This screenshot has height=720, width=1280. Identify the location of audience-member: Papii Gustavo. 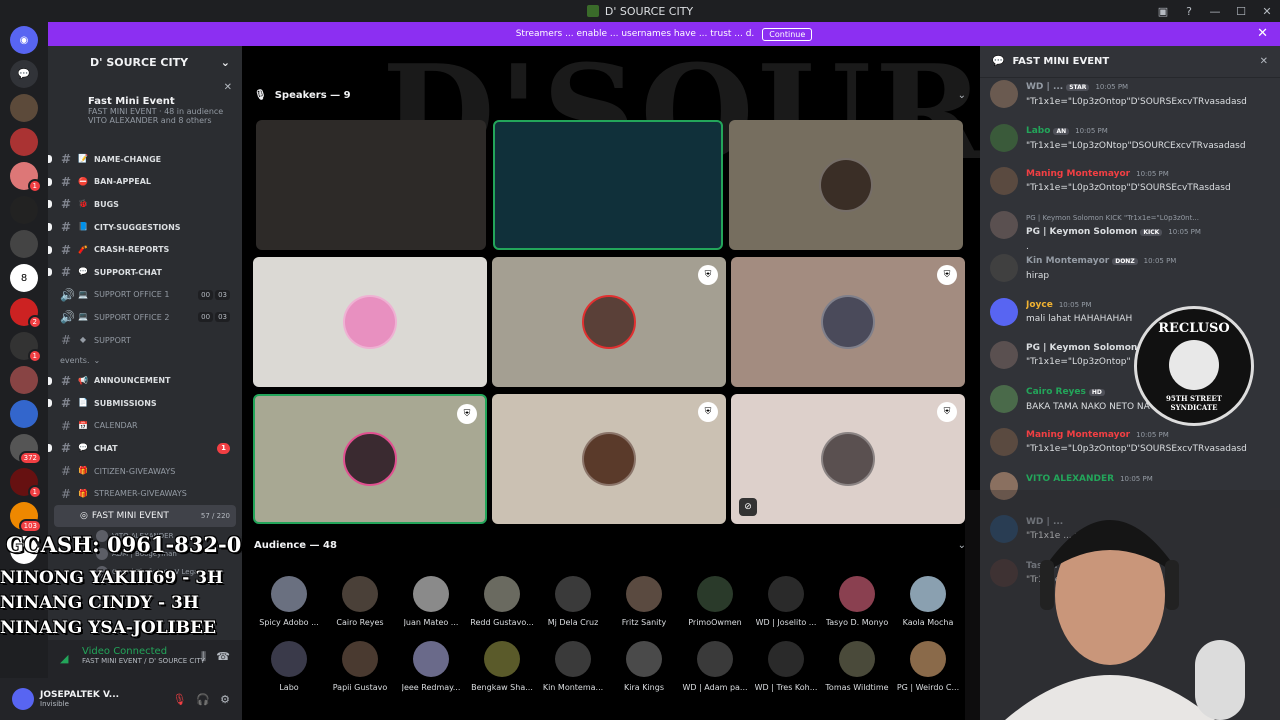
(360, 666).